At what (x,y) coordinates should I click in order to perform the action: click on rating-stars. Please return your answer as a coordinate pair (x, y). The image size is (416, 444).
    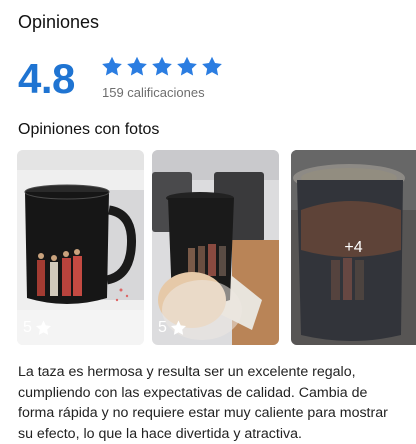
    Looking at the image, I should click on (162, 66).